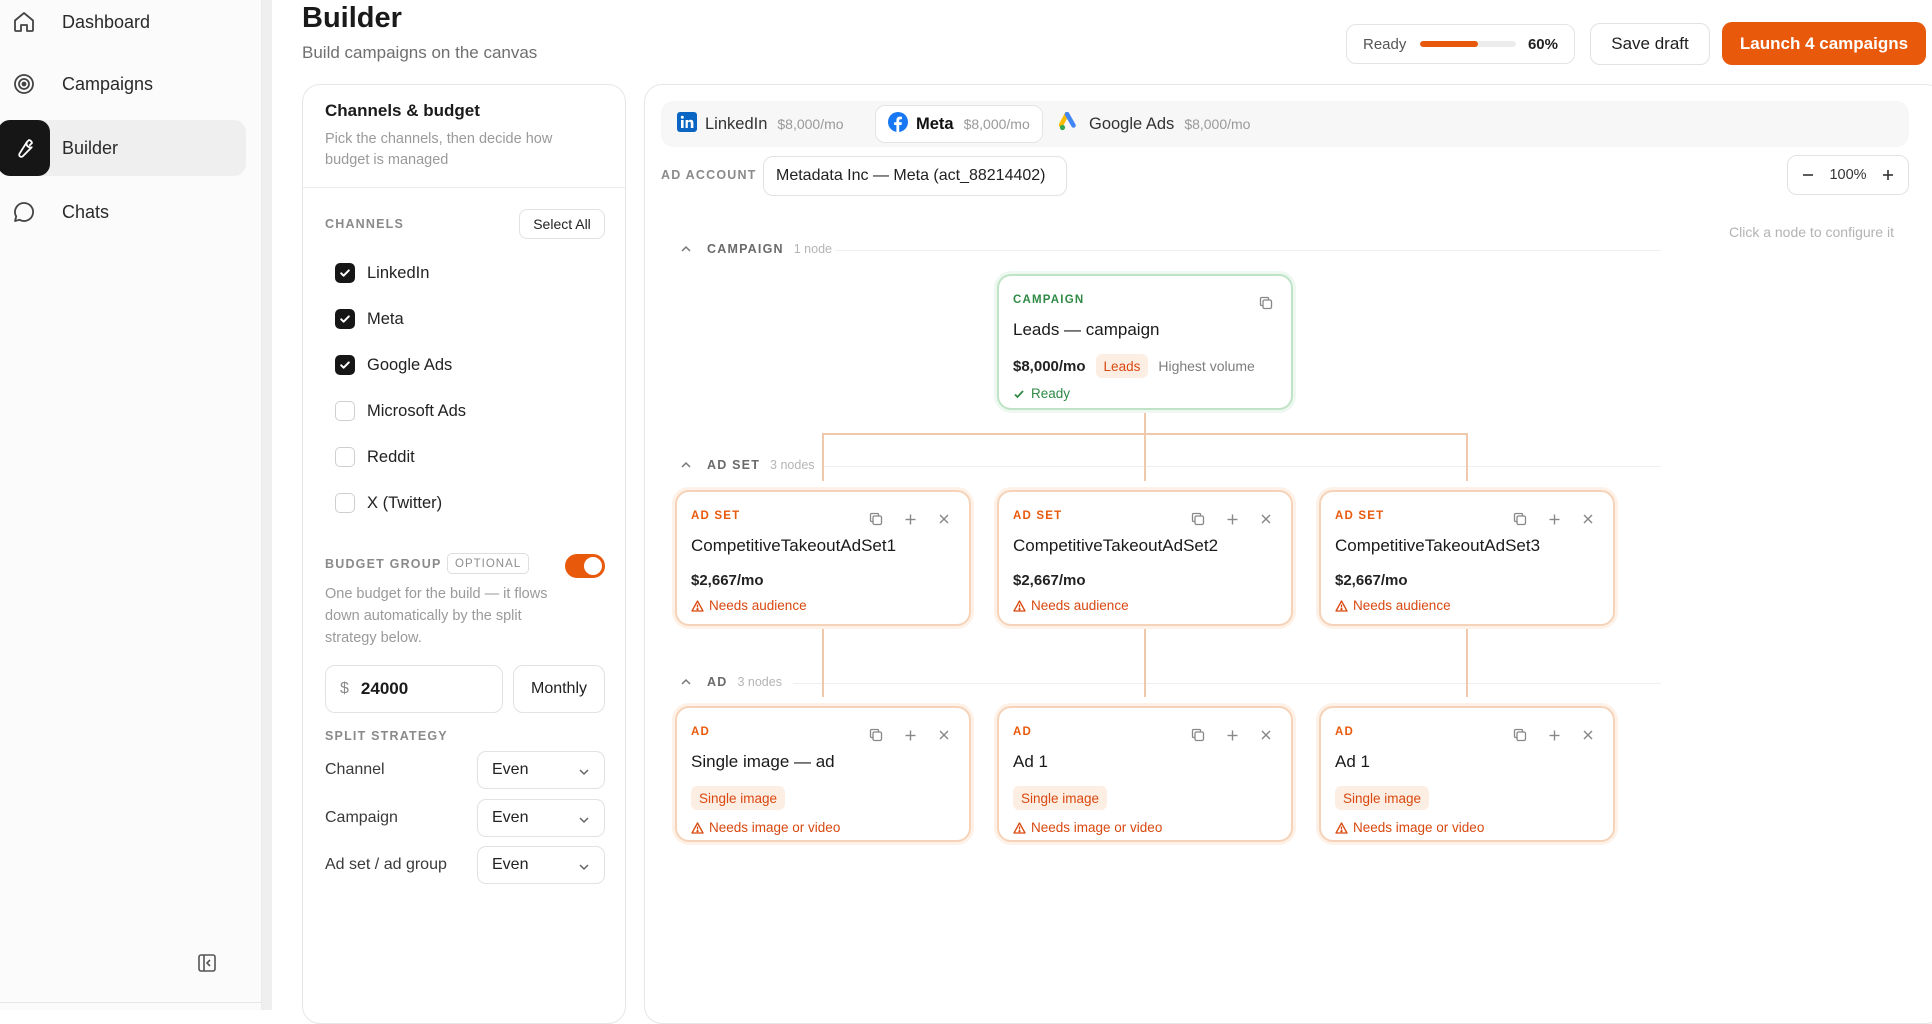 Image resolution: width=1932 pixels, height=1024 pixels. I want to click on ad-account-select: Metadata Inc — Meta (act_88214402), so click(915, 176).